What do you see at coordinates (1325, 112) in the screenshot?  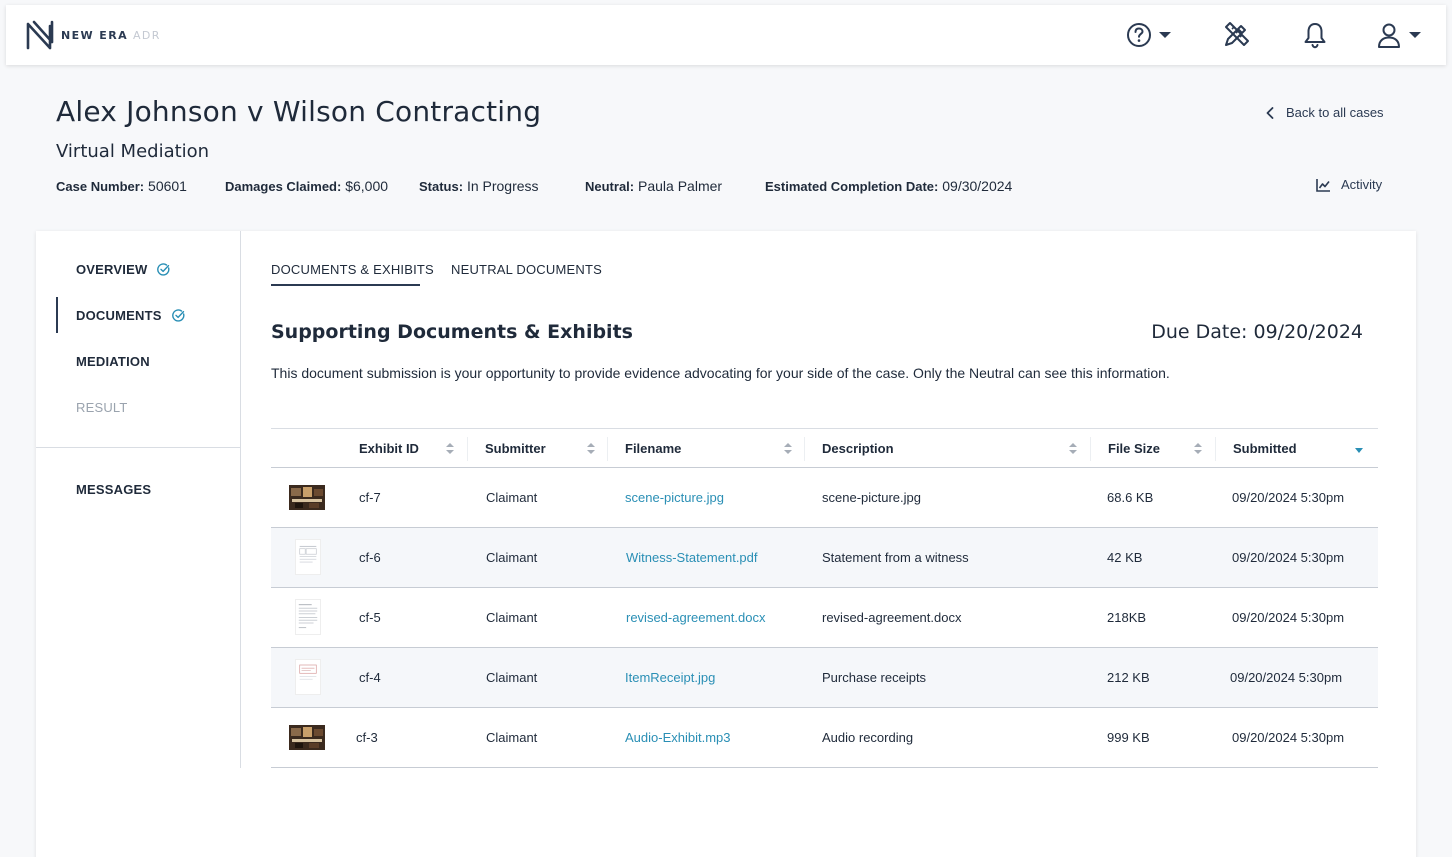 I see `back-to-cases-link: Back to all cases` at bounding box center [1325, 112].